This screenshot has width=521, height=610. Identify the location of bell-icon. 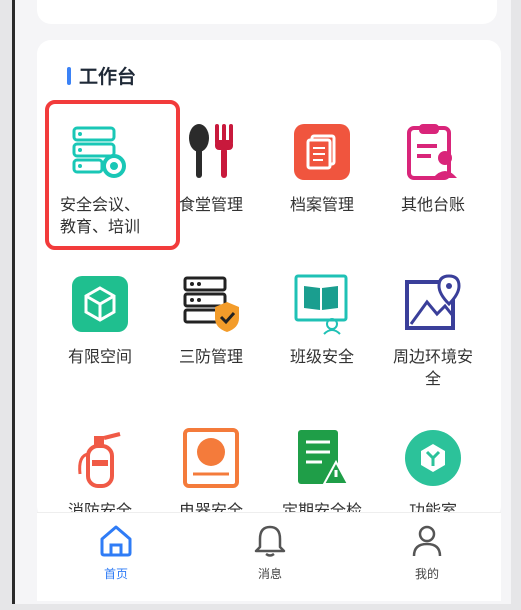
(270, 541).